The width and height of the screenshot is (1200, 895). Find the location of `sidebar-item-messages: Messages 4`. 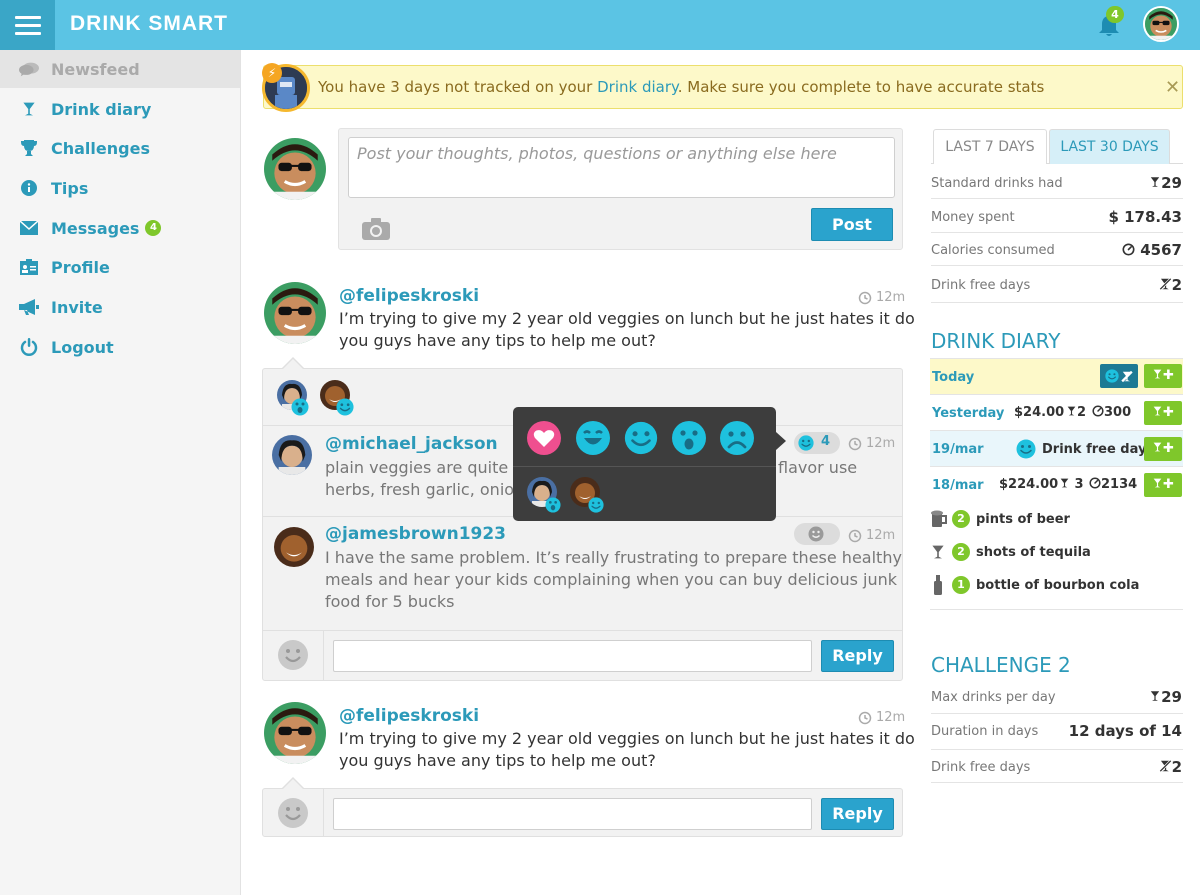

sidebar-item-messages: Messages 4 is located at coordinates (120, 228).